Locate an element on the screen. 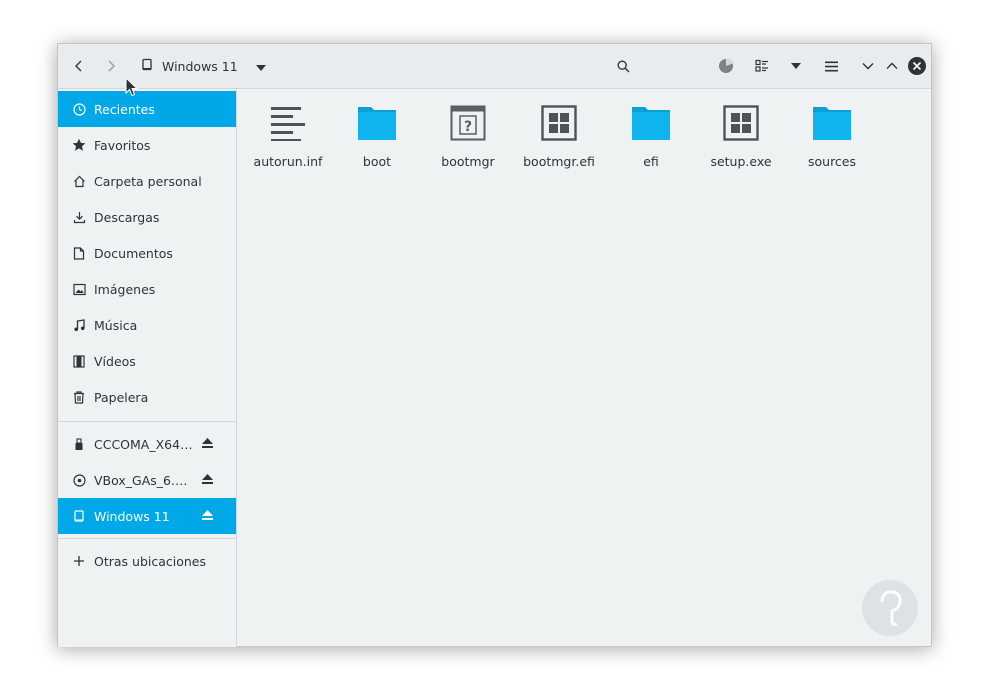  header-bar: Windows 11 is located at coordinates (494, 66).